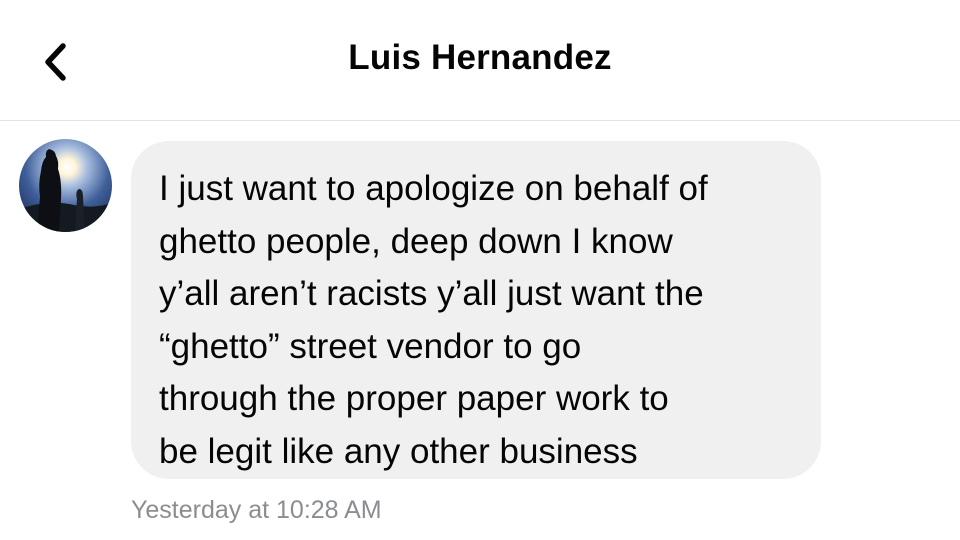 This screenshot has width=960, height=540. Describe the element at coordinates (398, 451) in the screenshot. I see `message-line: be legit like any other business` at that location.